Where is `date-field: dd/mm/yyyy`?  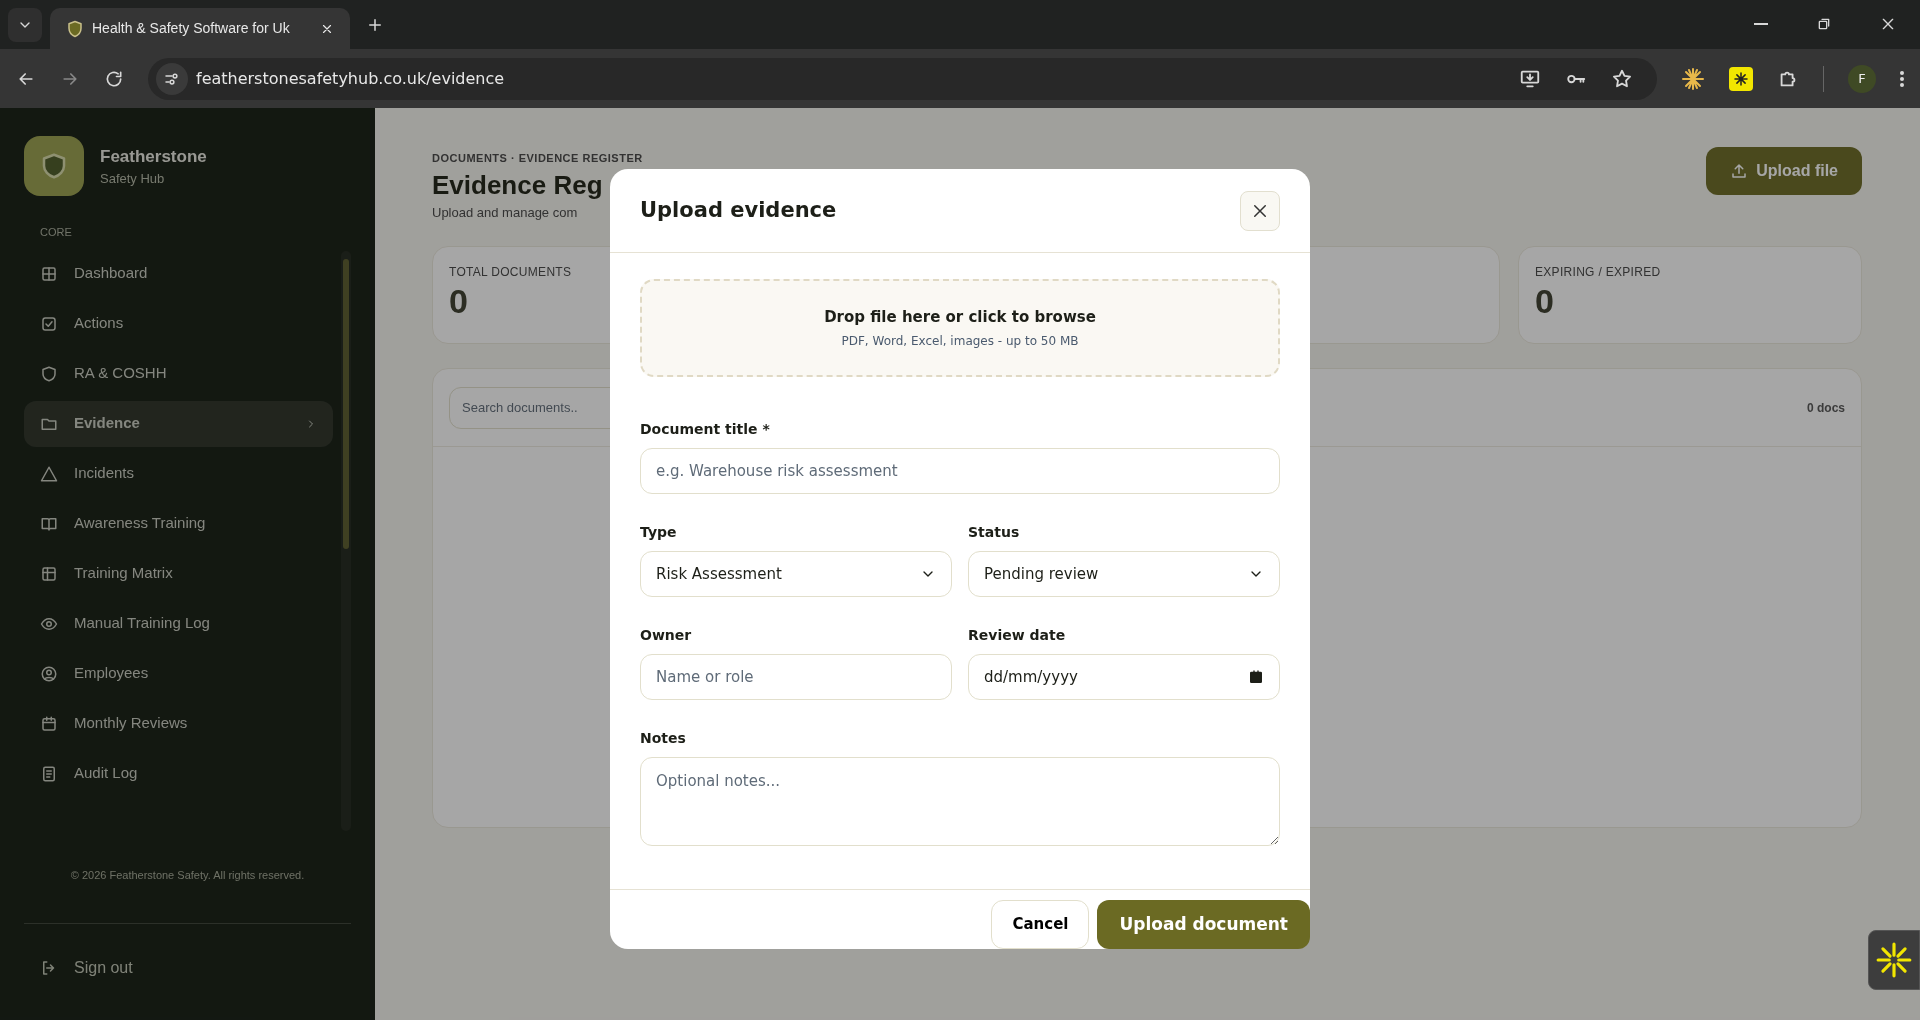 date-field: dd/mm/yyyy is located at coordinates (1124, 677).